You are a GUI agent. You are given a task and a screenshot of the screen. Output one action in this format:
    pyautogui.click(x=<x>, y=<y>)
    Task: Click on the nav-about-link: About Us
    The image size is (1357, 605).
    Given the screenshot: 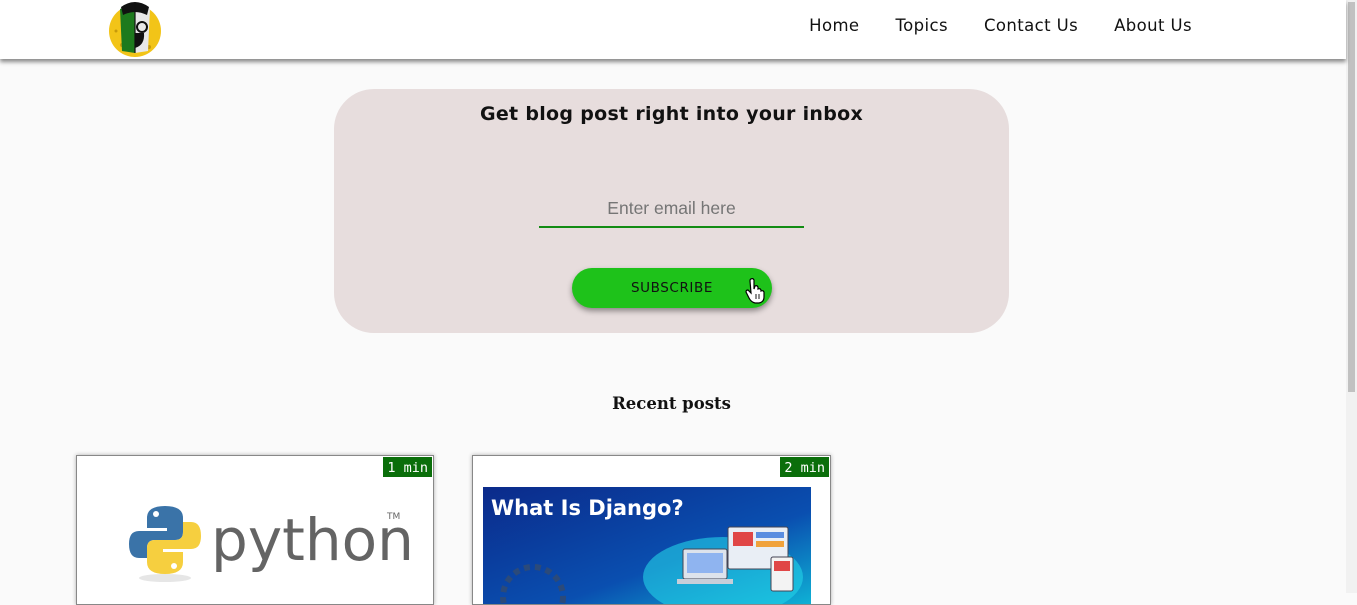 What is the action you would take?
    pyautogui.click(x=1153, y=25)
    